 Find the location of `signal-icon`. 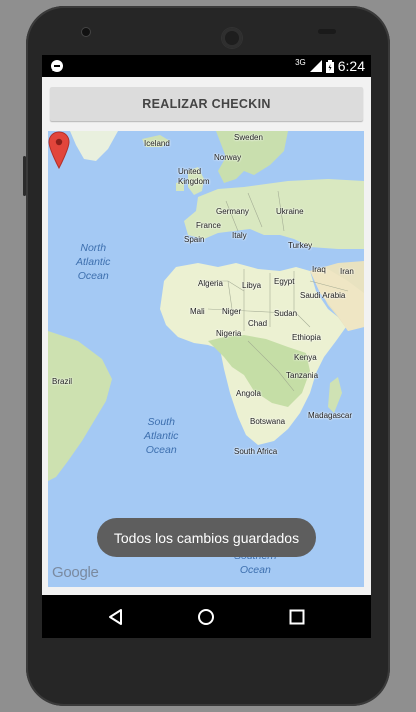

signal-icon is located at coordinates (315, 66).